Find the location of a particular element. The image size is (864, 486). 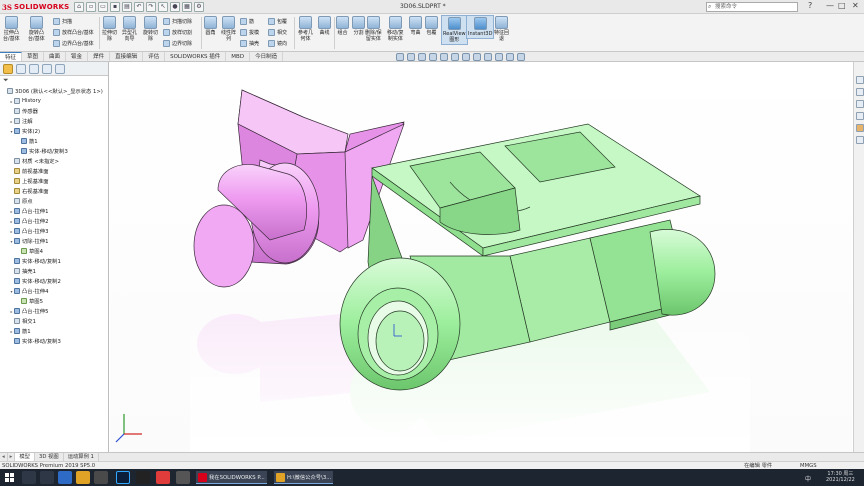

split-button: 分割 is located at coordinates (358, 26).